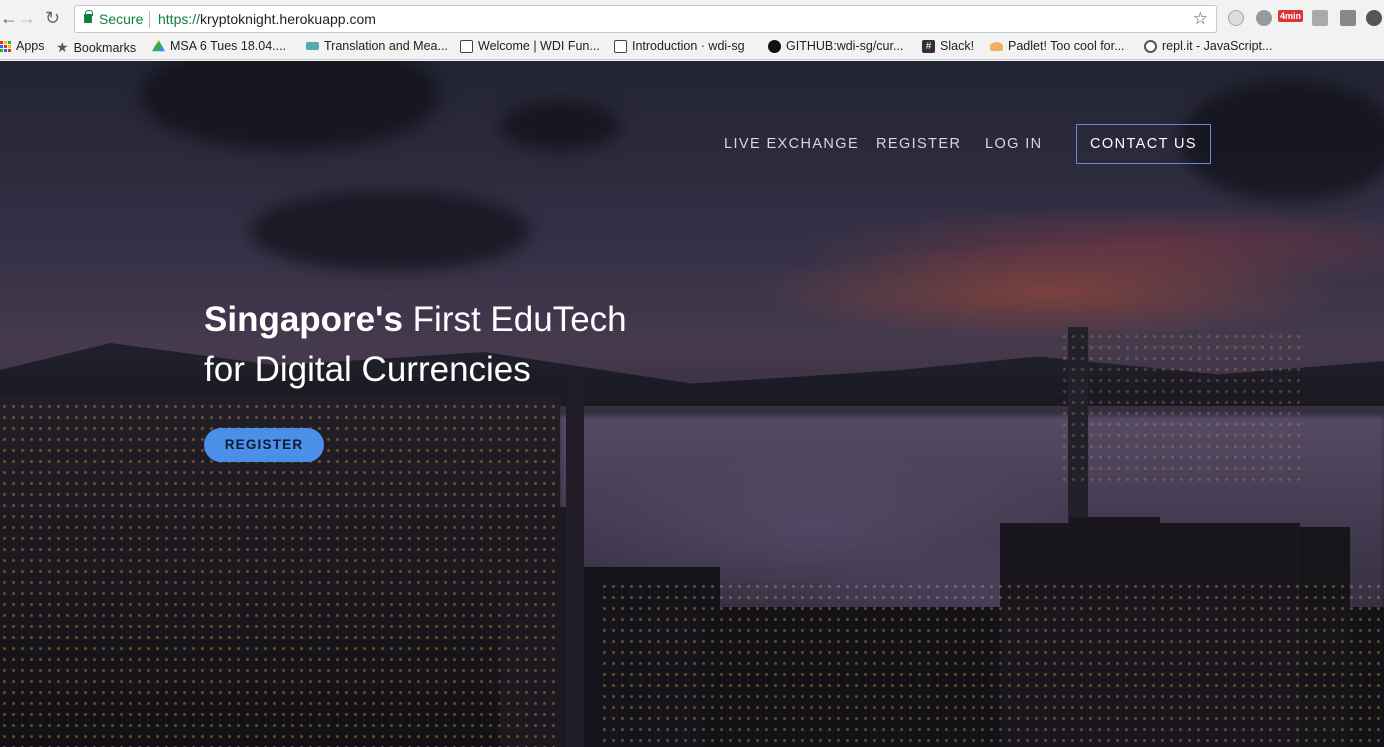 The width and height of the screenshot is (1384, 747). Describe the element at coordinates (514, 319) in the screenshot. I see `headline-rest: First EduTech` at that location.